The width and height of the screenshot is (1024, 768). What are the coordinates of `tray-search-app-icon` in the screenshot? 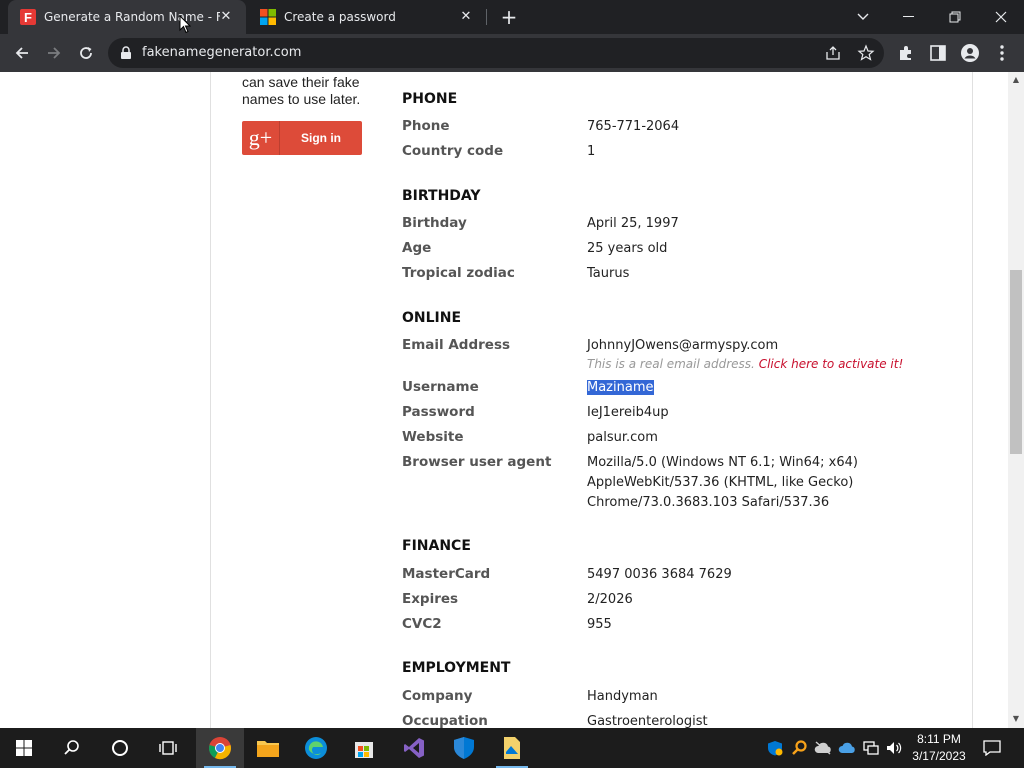 It's located at (799, 748).